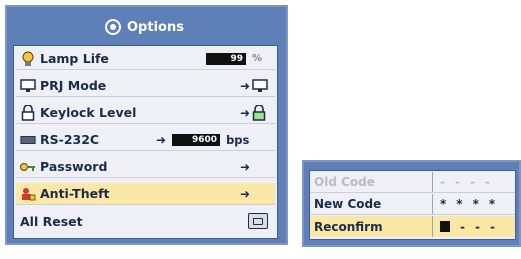 This screenshot has height=259, width=521. I want to click on baud-rate-unit: bps, so click(238, 139).